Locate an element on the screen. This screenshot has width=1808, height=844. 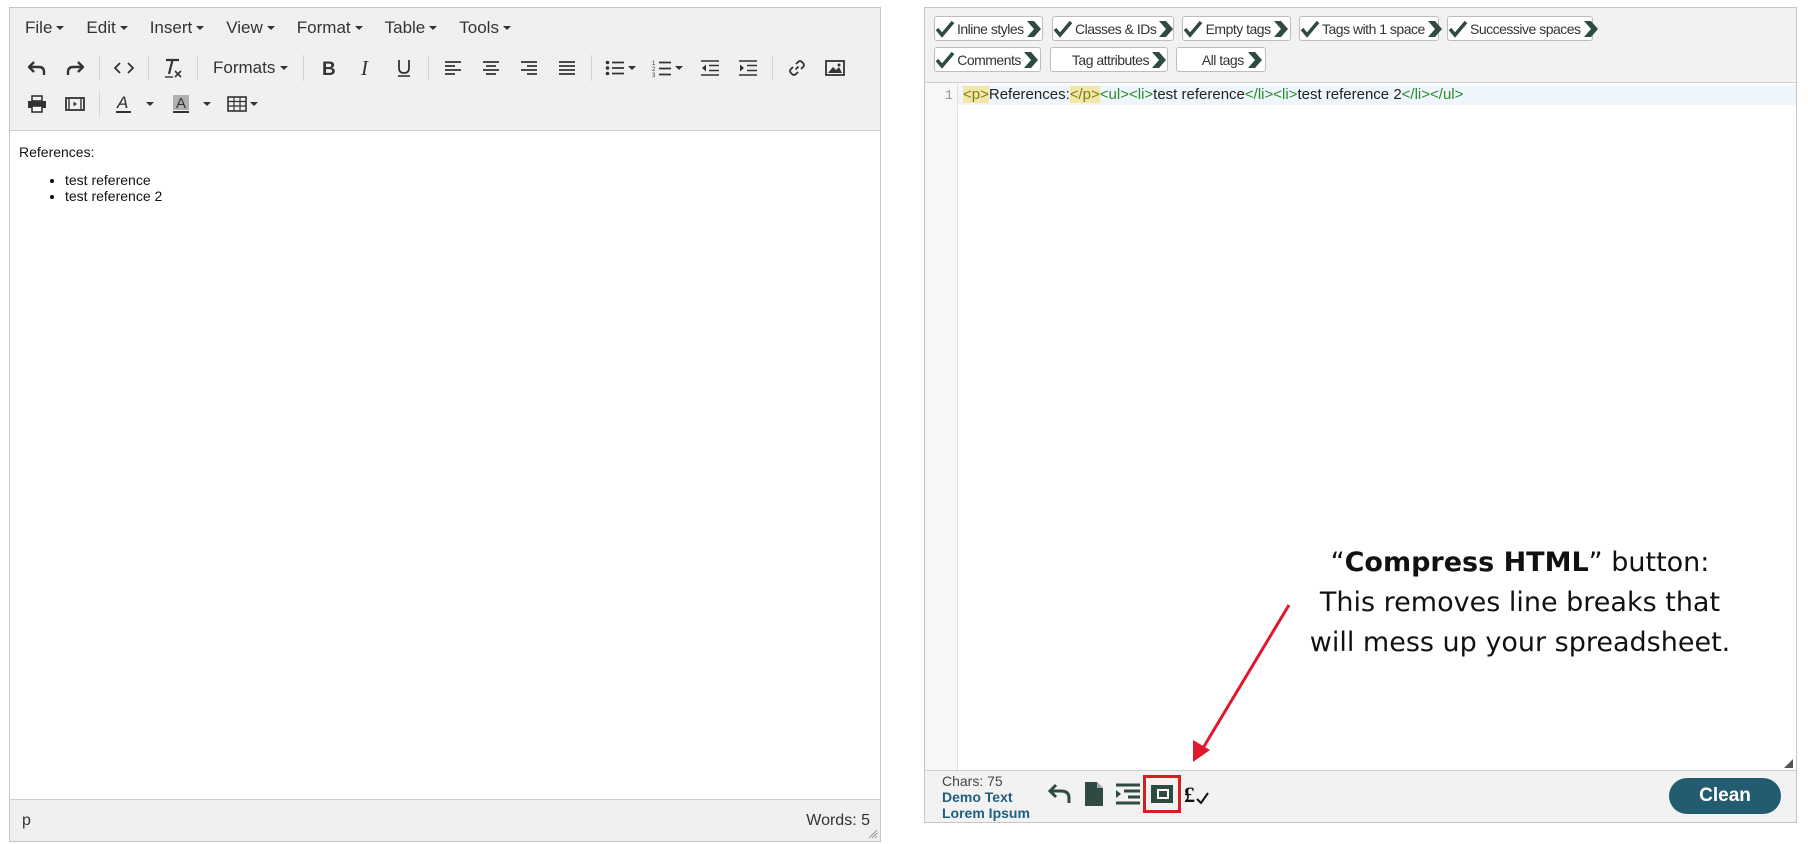
option-tag-attributes: Tag attributes is located at coordinates (1109, 59).